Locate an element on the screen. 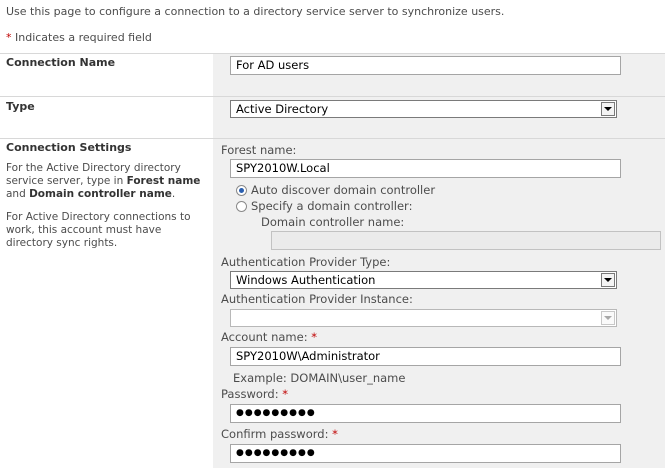  connection-name-label: Connection Name is located at coordinates (61, 62).